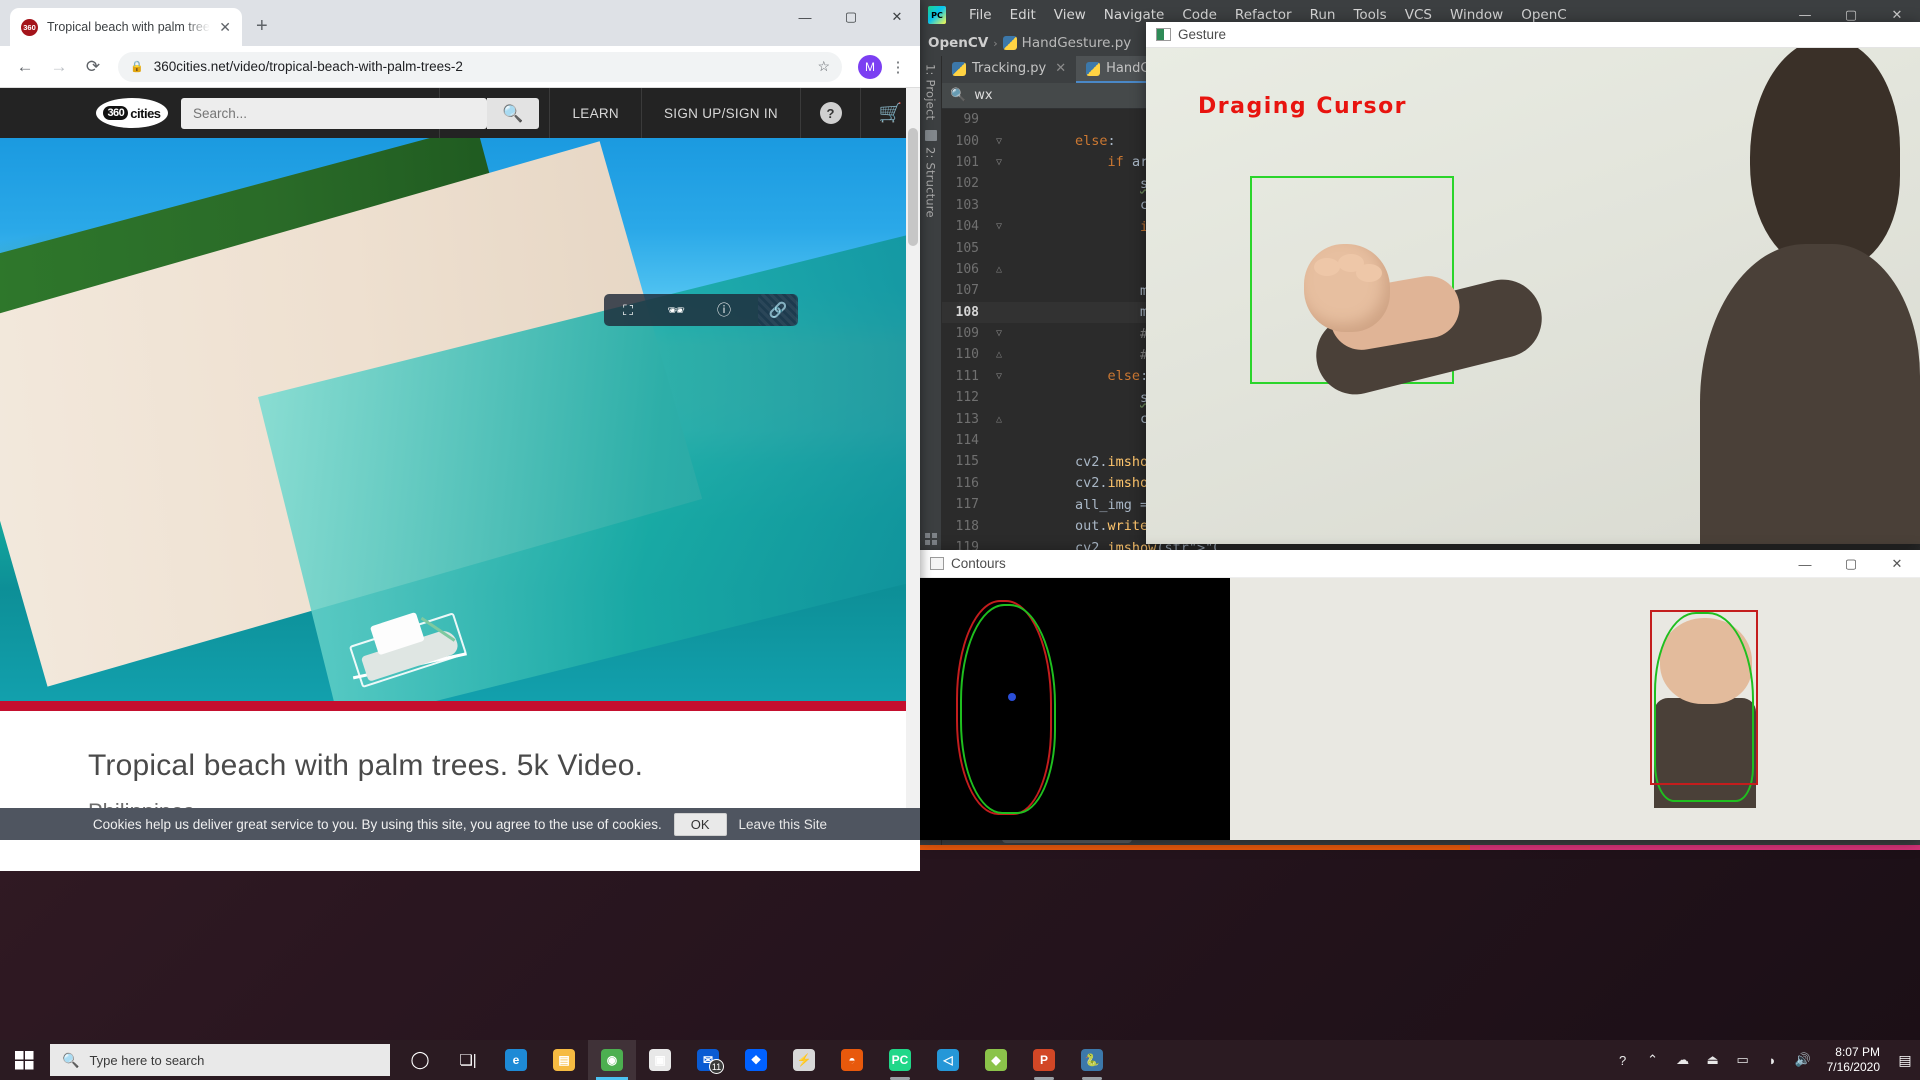 The image size is (1920, 1080). I want to click on powerpoint-icon: P, so click(1044, 1060).